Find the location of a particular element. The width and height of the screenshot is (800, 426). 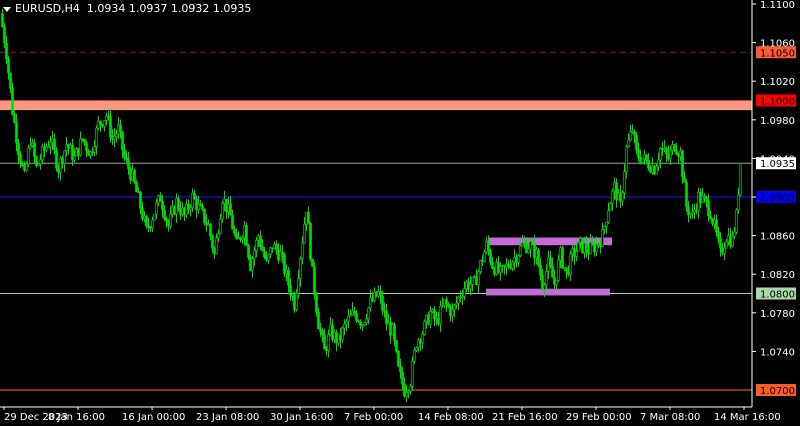

symbol-label: EURUSD,H4 is located at coordinates (47, 8).